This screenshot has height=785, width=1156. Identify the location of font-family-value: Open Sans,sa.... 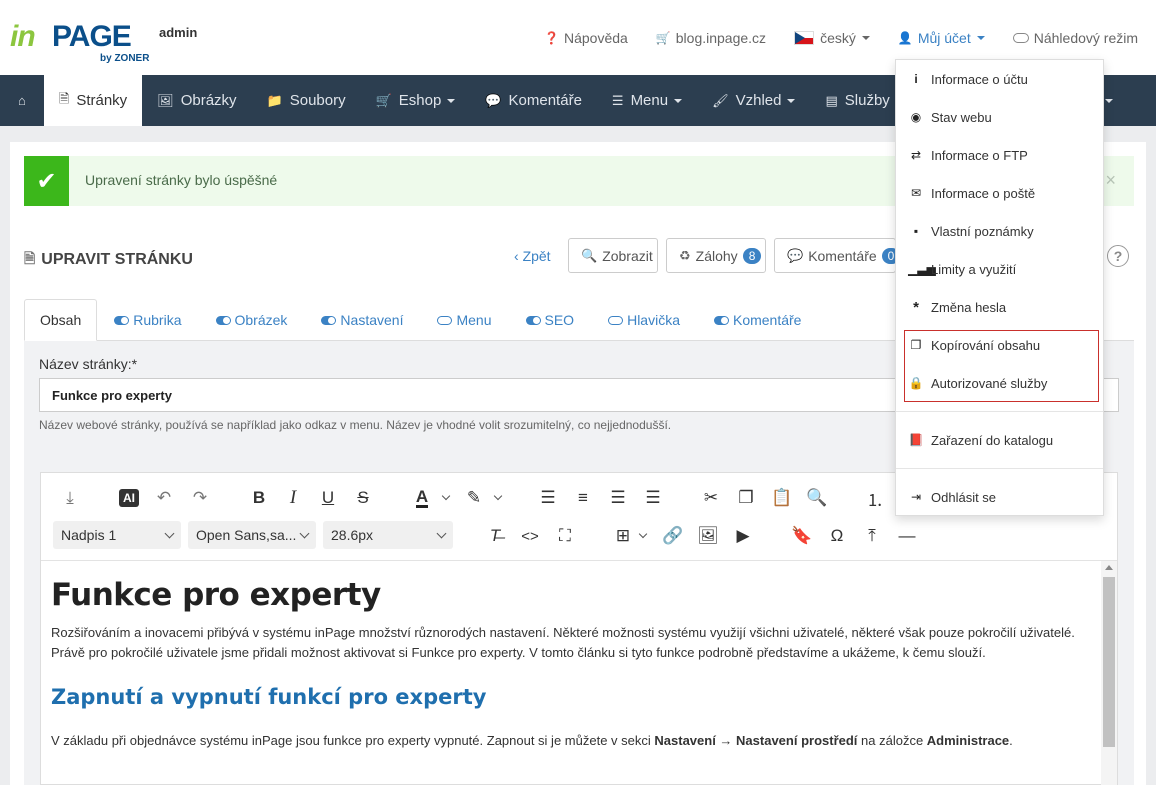
(246, 535).